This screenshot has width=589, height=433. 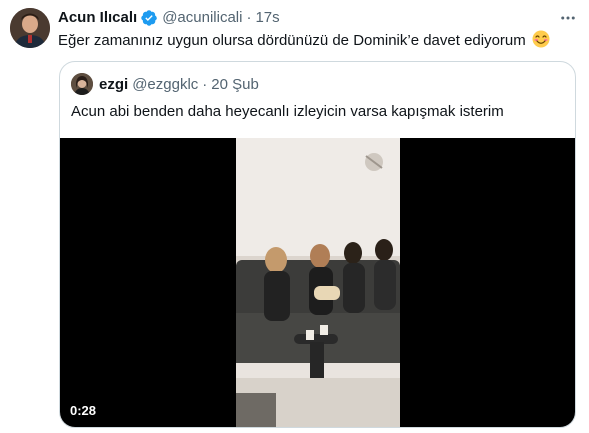 I want to click on quoted-author-avatar, so click(x=82, y=84).